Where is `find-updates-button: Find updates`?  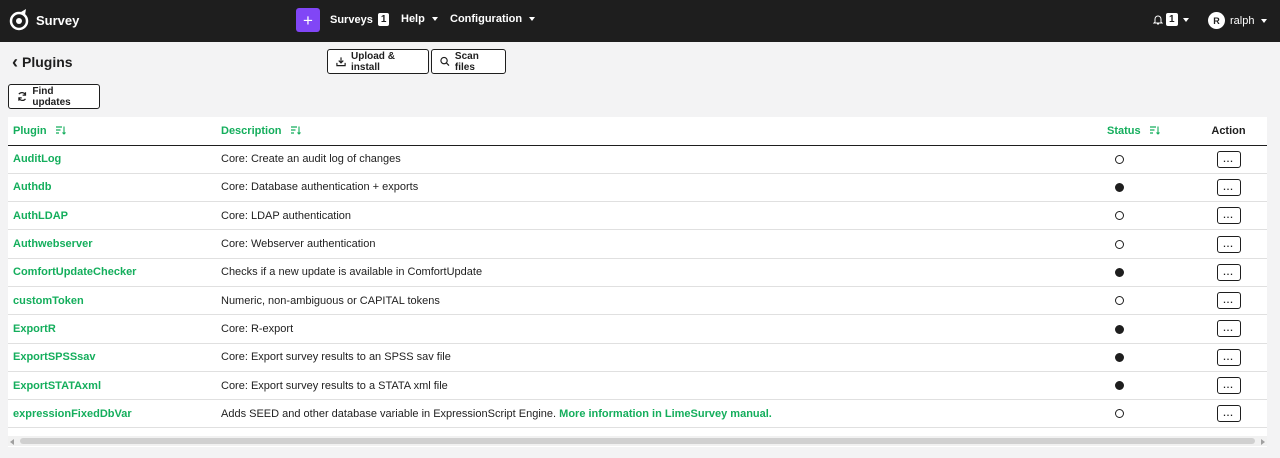
find-updates-button: Find updates is located at coordinates (54, 96).